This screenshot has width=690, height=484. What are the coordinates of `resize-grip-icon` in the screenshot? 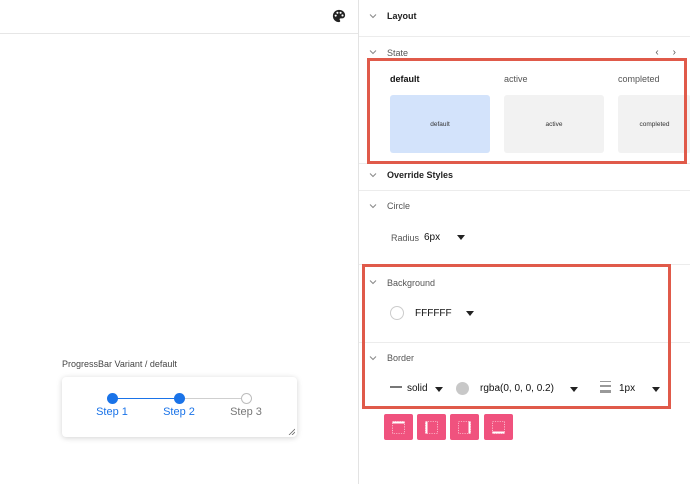 It's located at (291, 431).